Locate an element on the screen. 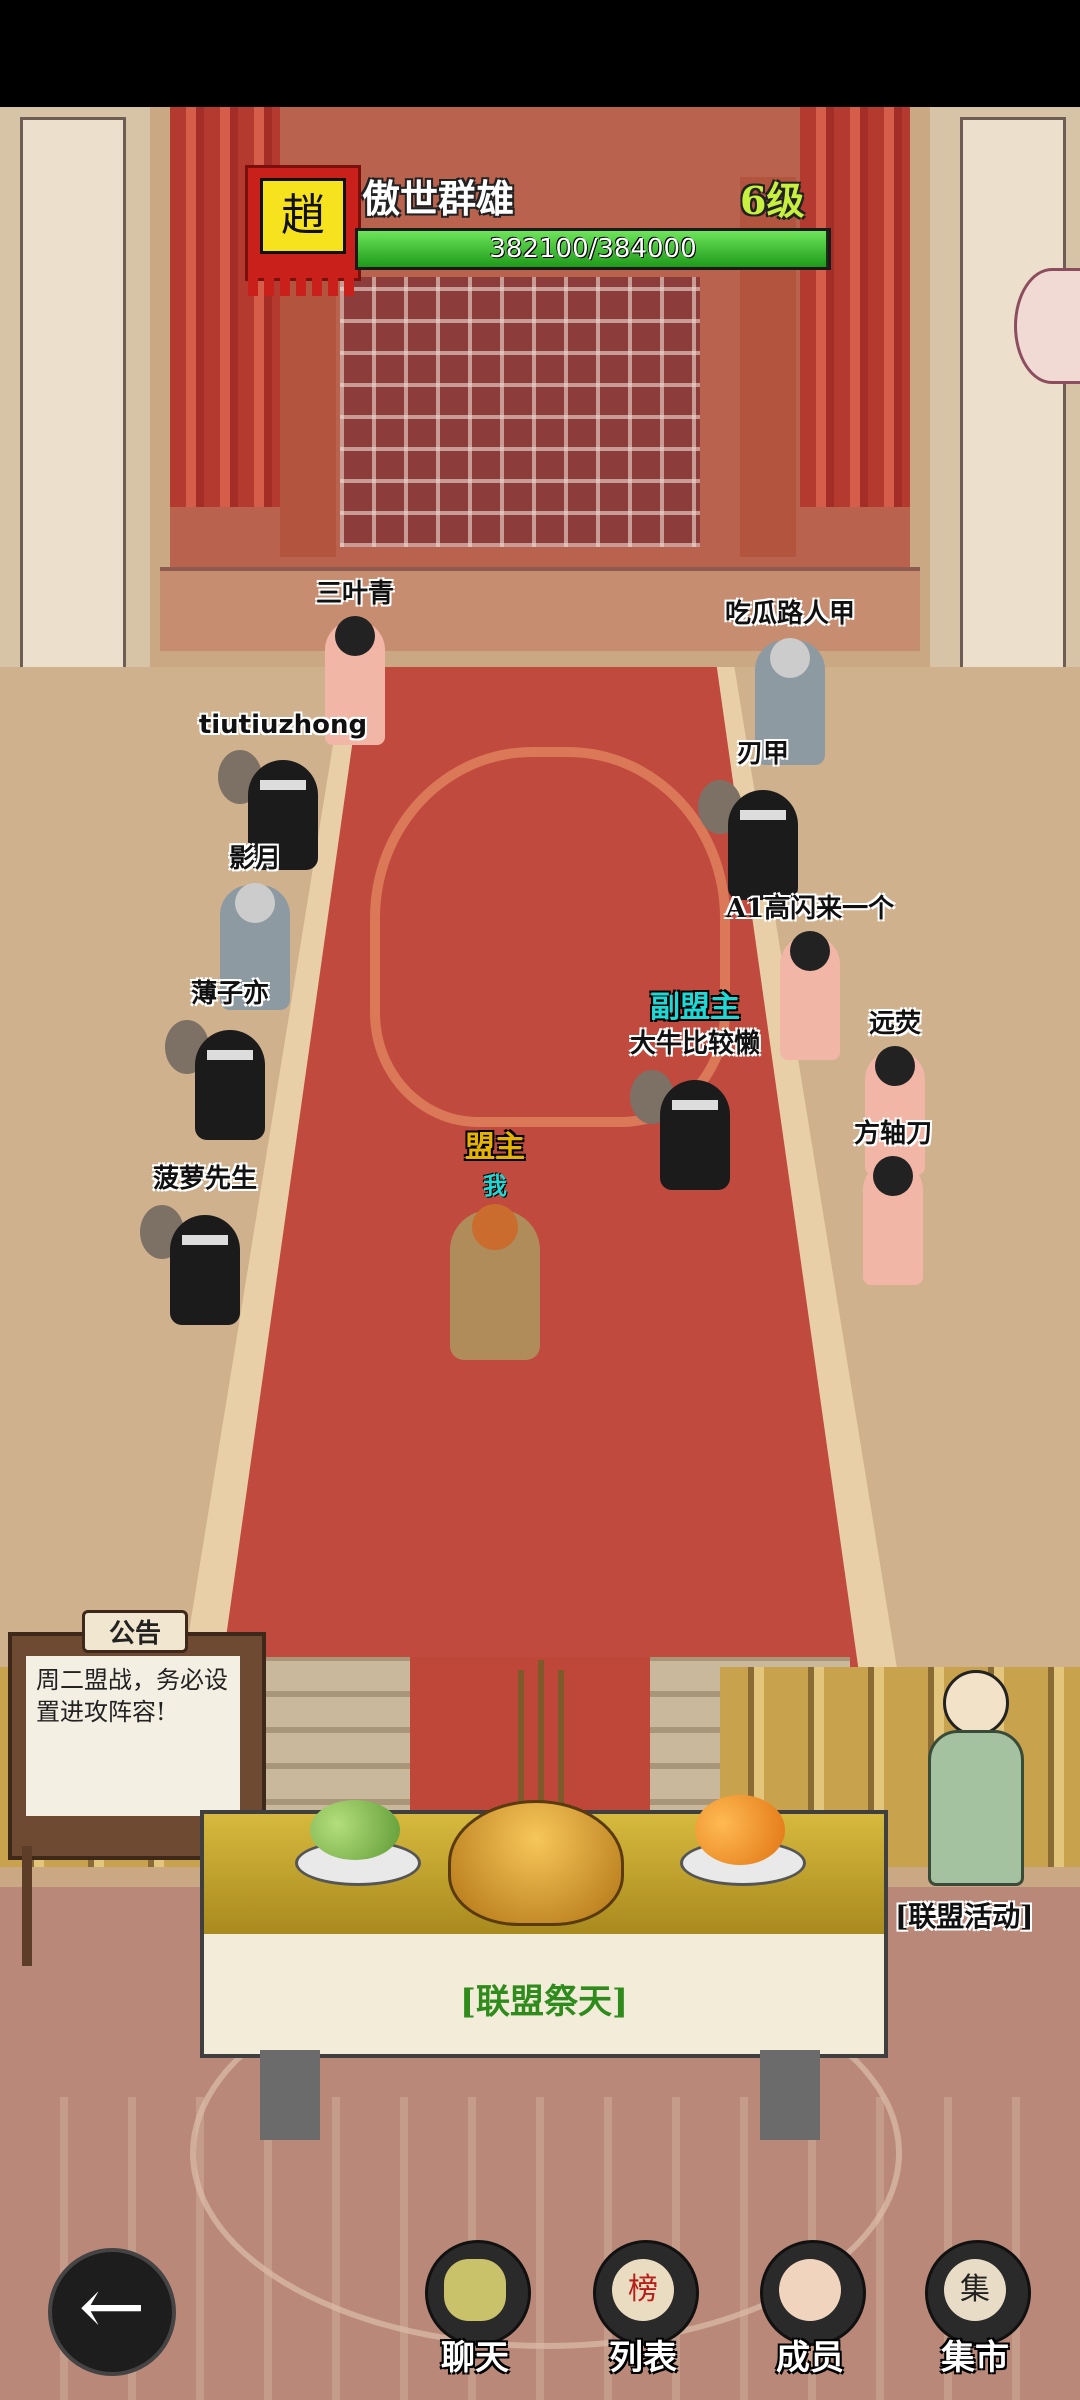 This screenshot has width=1080, height=2400. nav-list-button: 榜 列表 is located at coordinates (643, 2315).